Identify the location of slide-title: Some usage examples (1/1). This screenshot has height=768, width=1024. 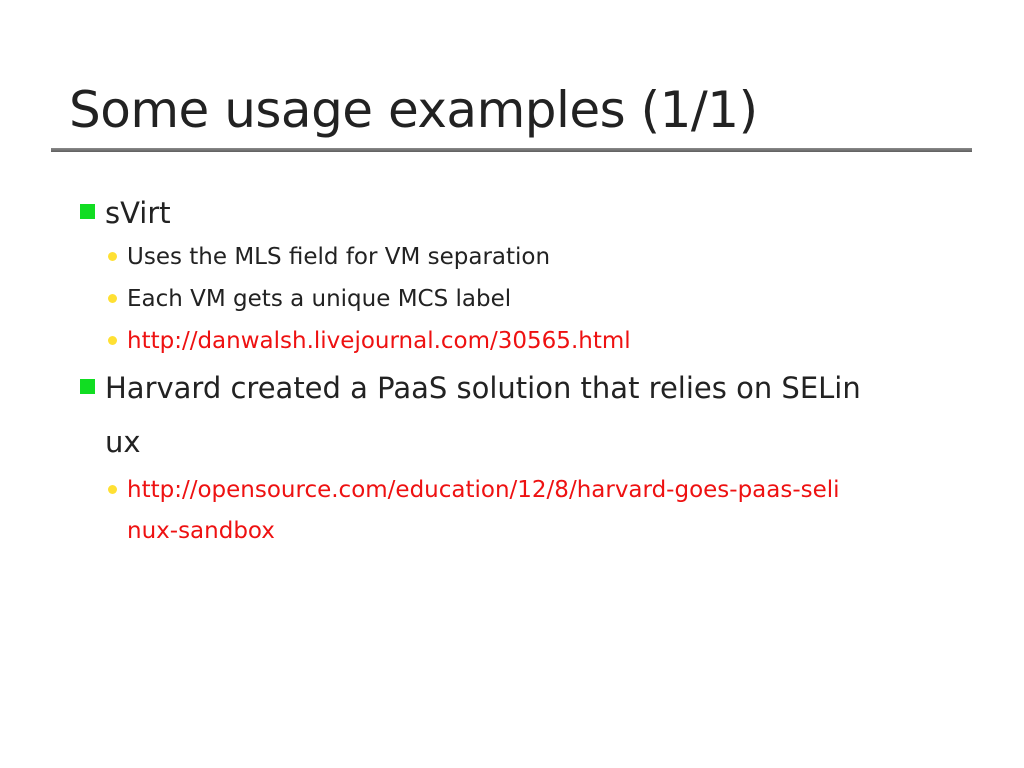
(413, 110).